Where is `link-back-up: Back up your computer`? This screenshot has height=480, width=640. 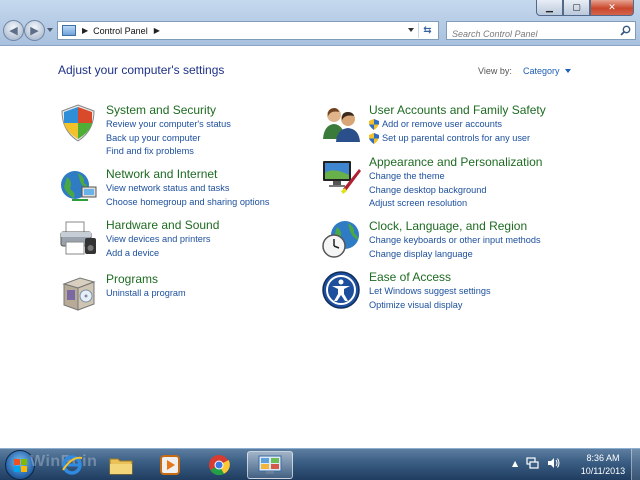 link-back-up: Back up your computer is located at coordinates (226, 139).